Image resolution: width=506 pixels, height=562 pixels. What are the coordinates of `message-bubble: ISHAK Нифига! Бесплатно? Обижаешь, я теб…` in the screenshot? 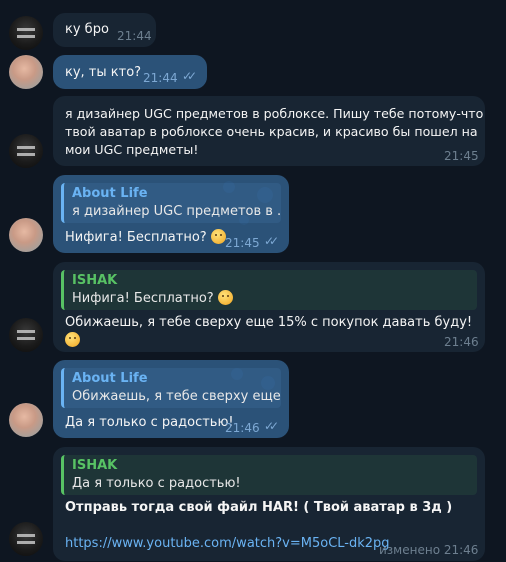 It's located at (269, 307).